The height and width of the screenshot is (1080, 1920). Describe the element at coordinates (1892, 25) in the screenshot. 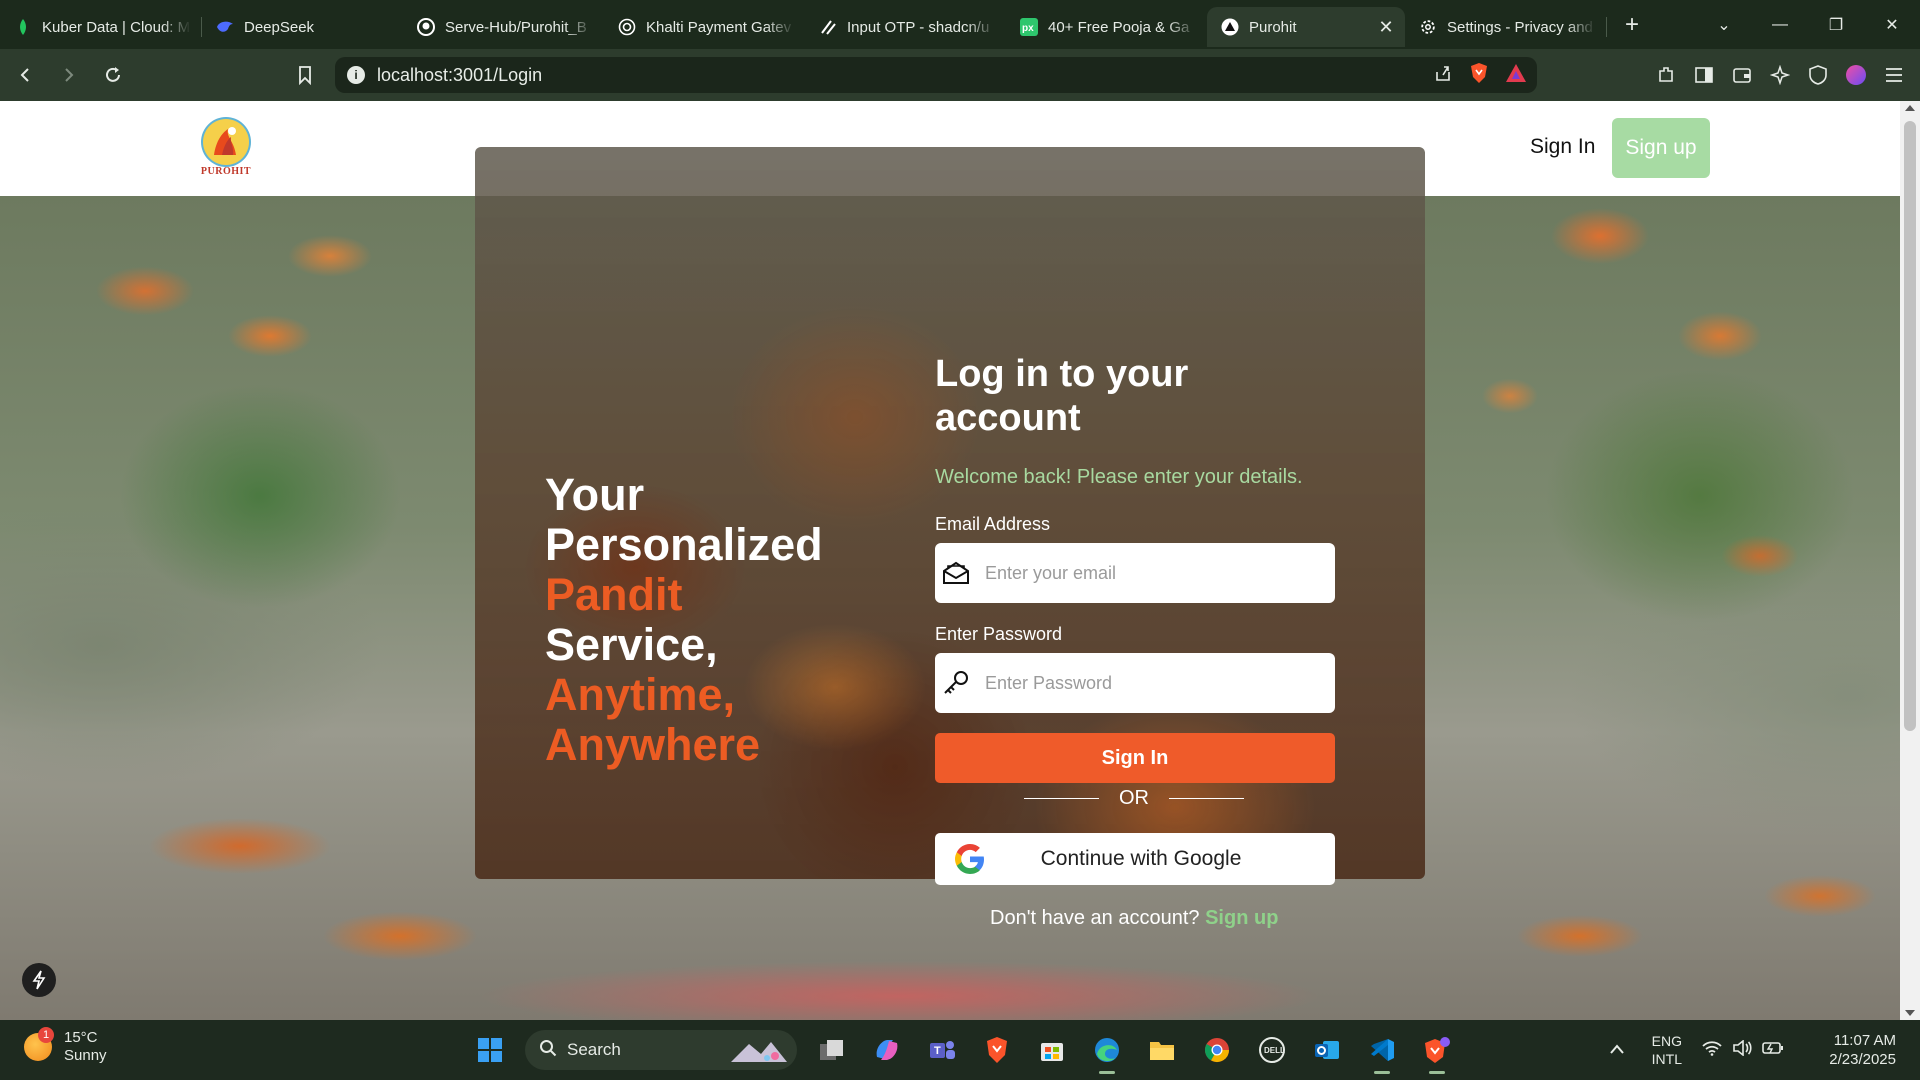

I see `window-close-icon: ✕` at that location.